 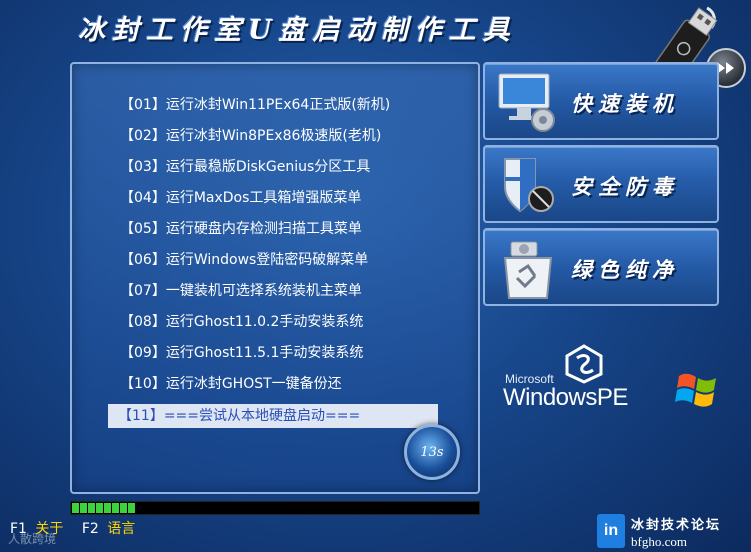 What do you see at coordinates (528, 270) in the screenshot?
I see `recycle-bin-icon` at bounding box center [528, 270].